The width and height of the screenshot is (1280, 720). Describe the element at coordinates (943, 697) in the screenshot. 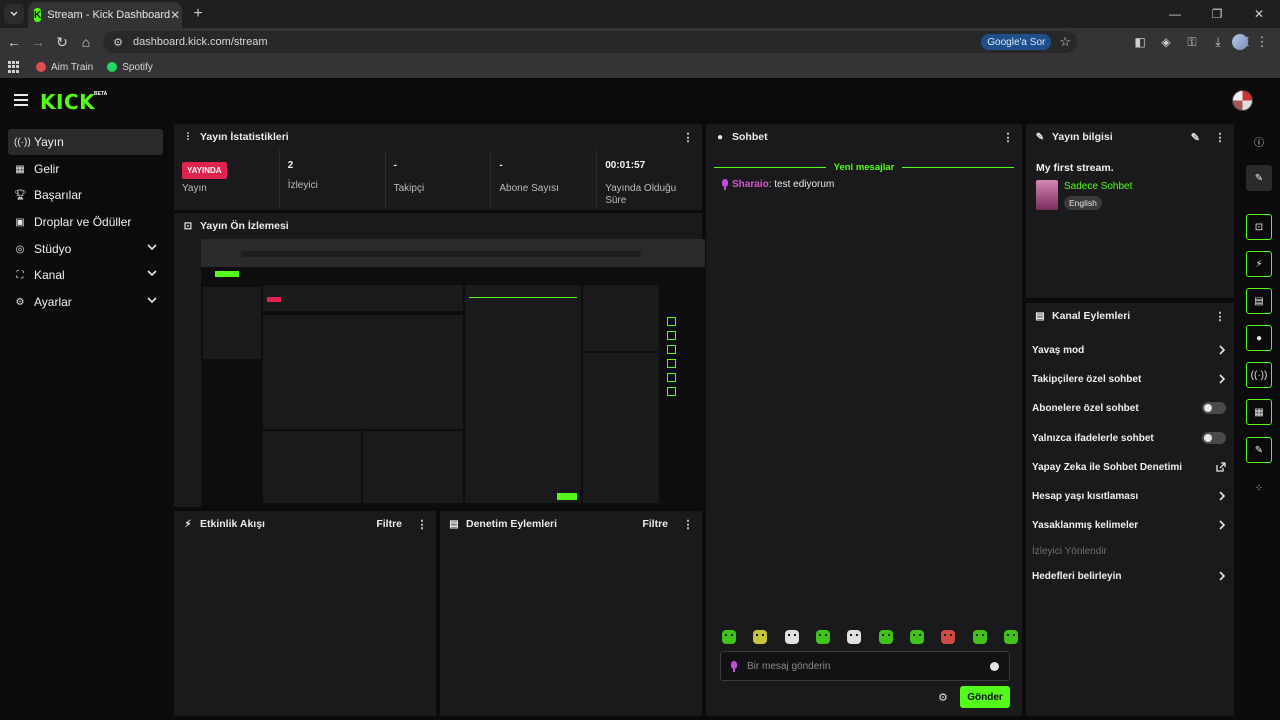

I see `chat-settings-gear-icon: ⚙` at that location.